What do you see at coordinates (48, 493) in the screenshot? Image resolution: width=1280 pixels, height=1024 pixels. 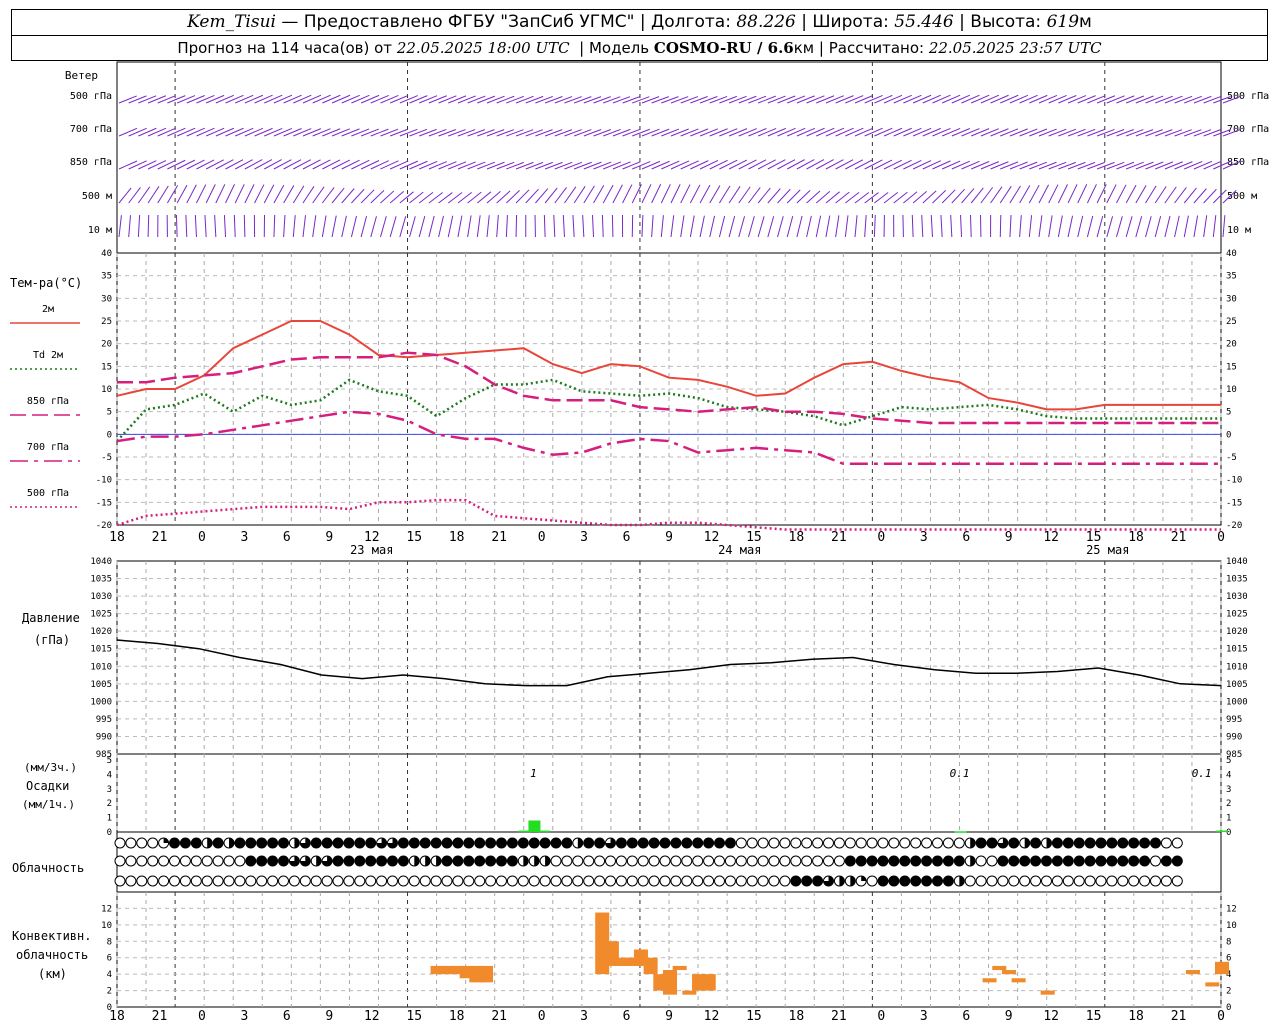 I see `temp-legend-label: 500 гПа` at bounding box center [48, 493].